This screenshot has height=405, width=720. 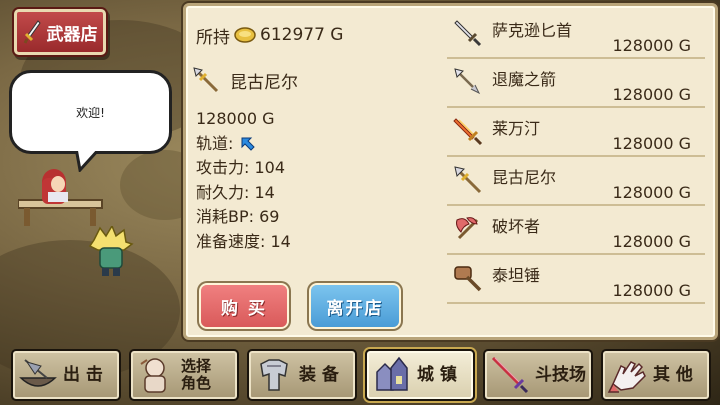 I want to click on nav-sortie-button: 出 击, so click(x=66, y=375).